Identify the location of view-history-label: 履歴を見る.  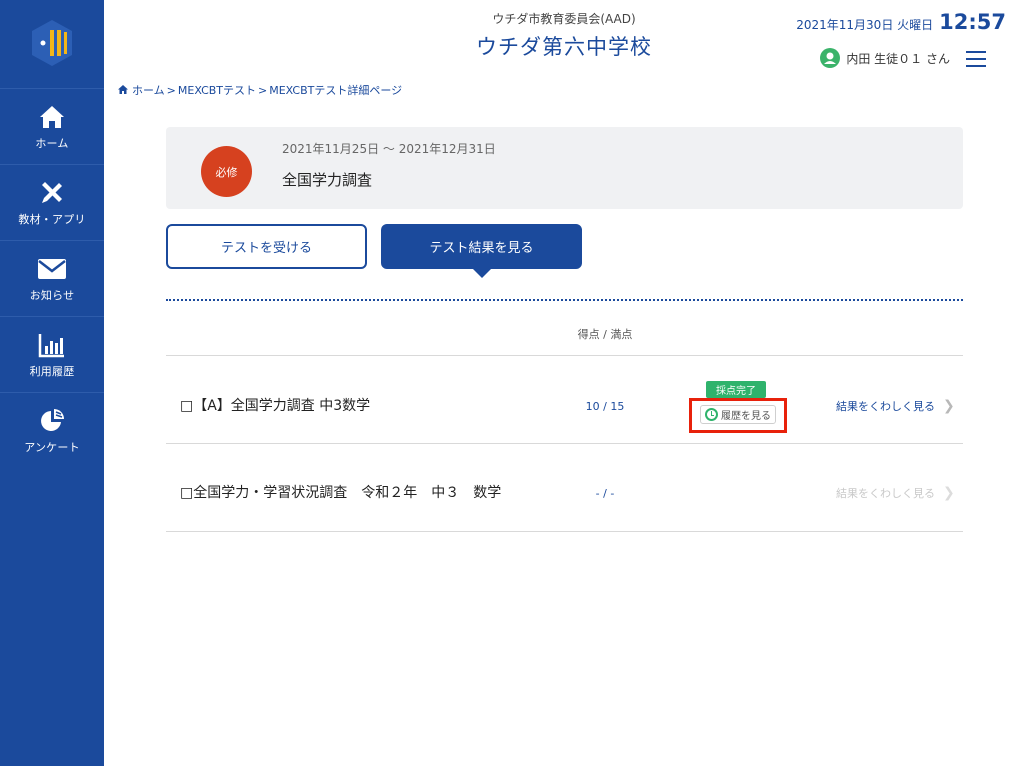
(746, 416).